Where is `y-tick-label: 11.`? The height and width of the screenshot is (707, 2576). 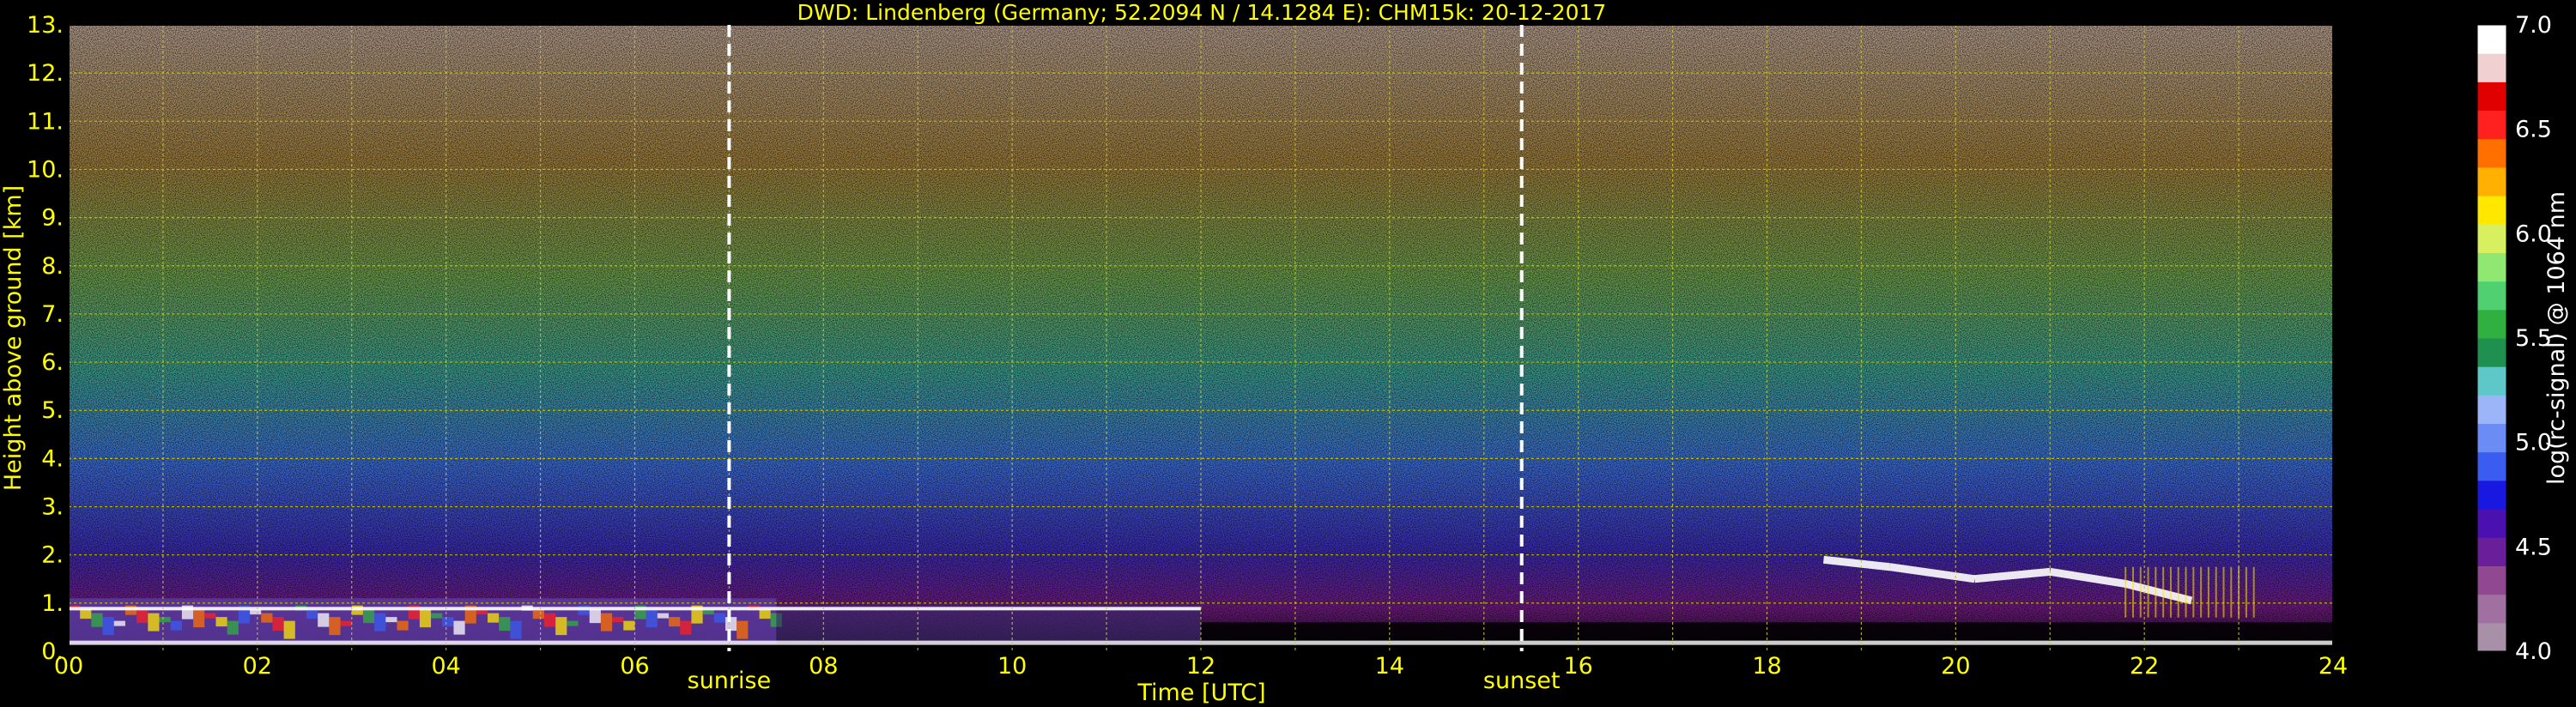
y-tick-label: 11. is located at coordinates (45, 122).